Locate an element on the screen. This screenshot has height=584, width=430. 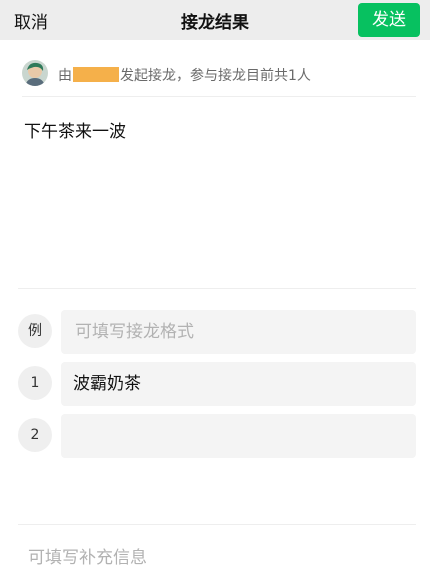
initiator-info: 由 发起接龙，参与接龙目前共1人 is located at coordinates (219, 77).